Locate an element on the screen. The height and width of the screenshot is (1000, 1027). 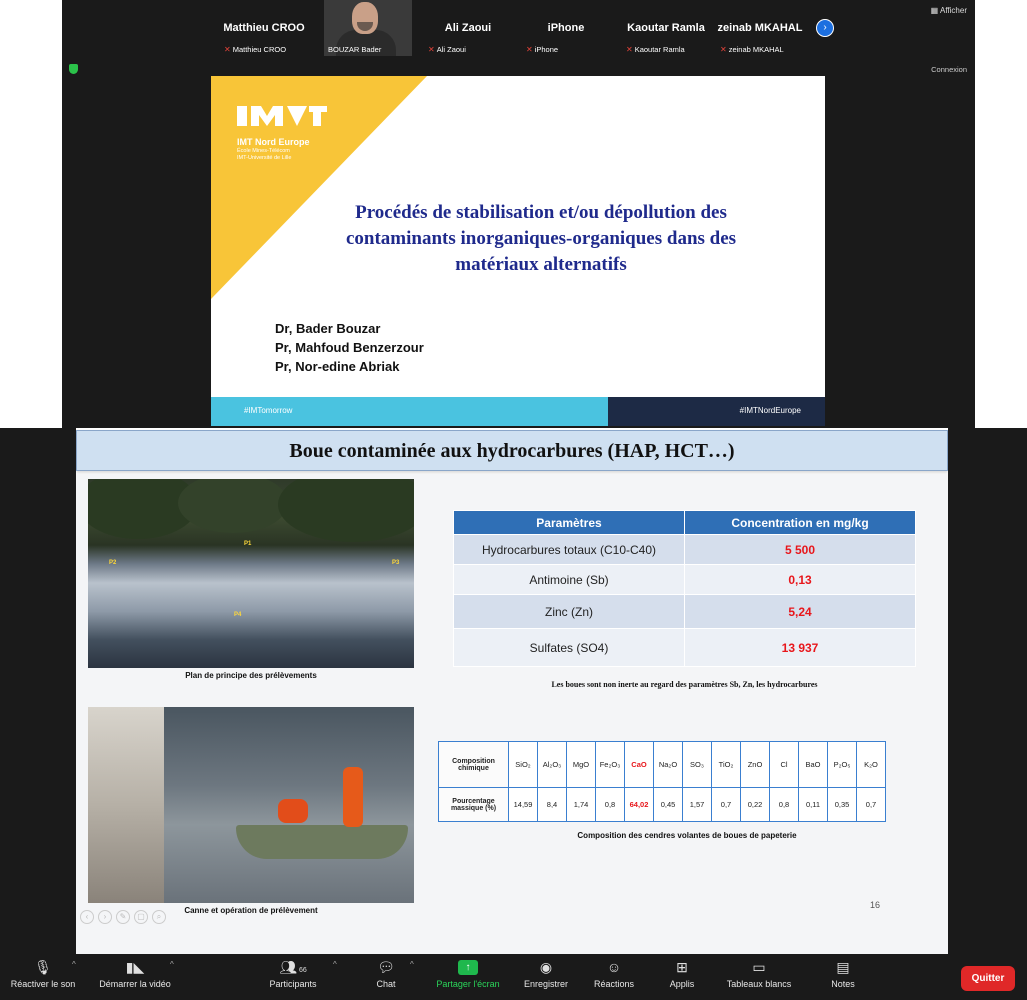
indoor-inset is located at coordinates (126, 805).